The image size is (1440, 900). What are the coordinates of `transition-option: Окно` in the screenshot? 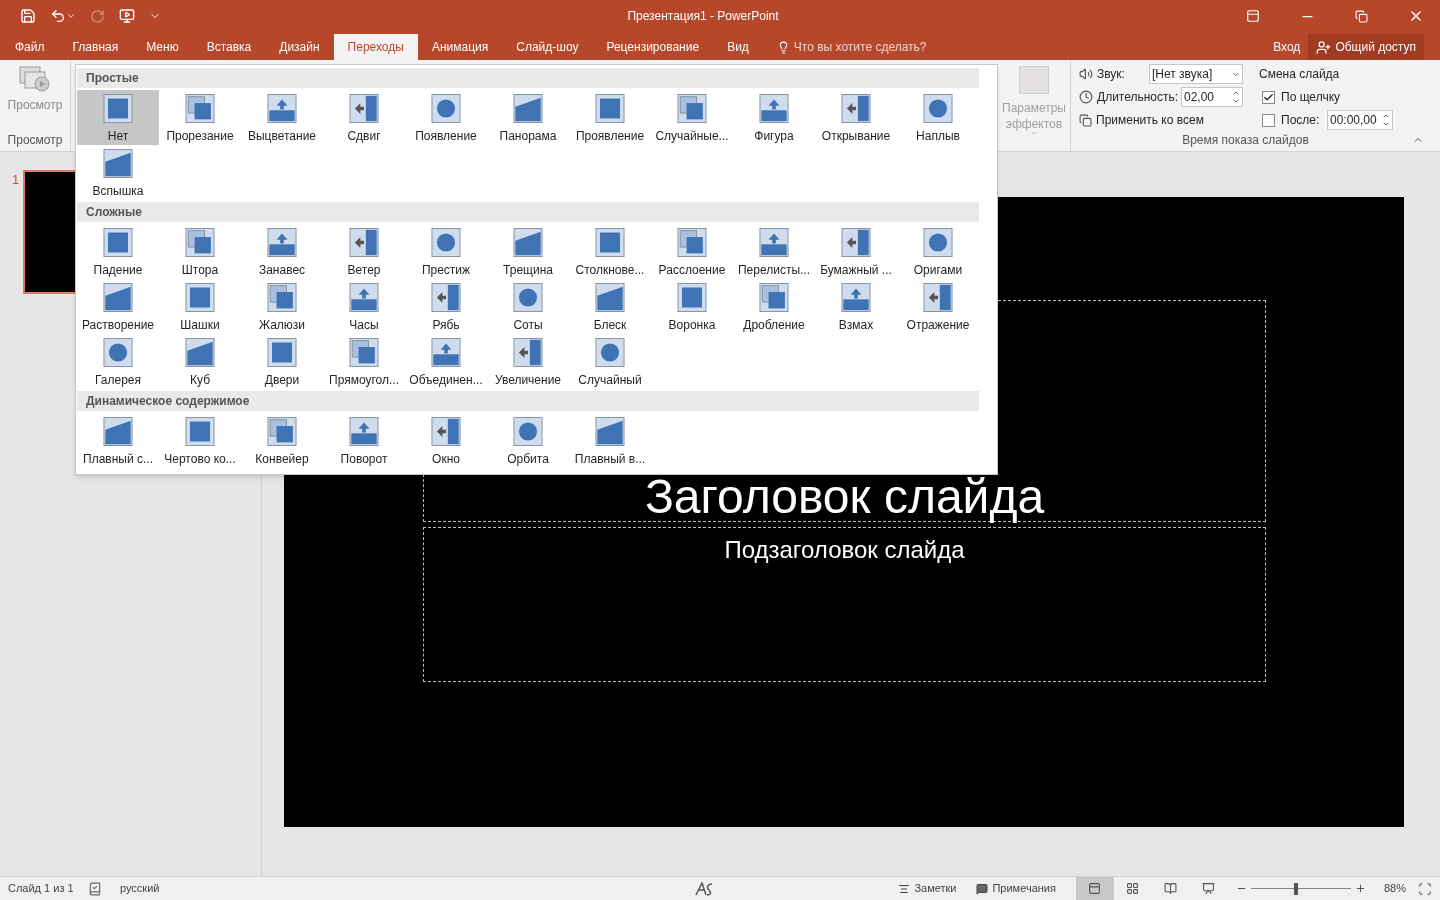 It's located at (446, 440).